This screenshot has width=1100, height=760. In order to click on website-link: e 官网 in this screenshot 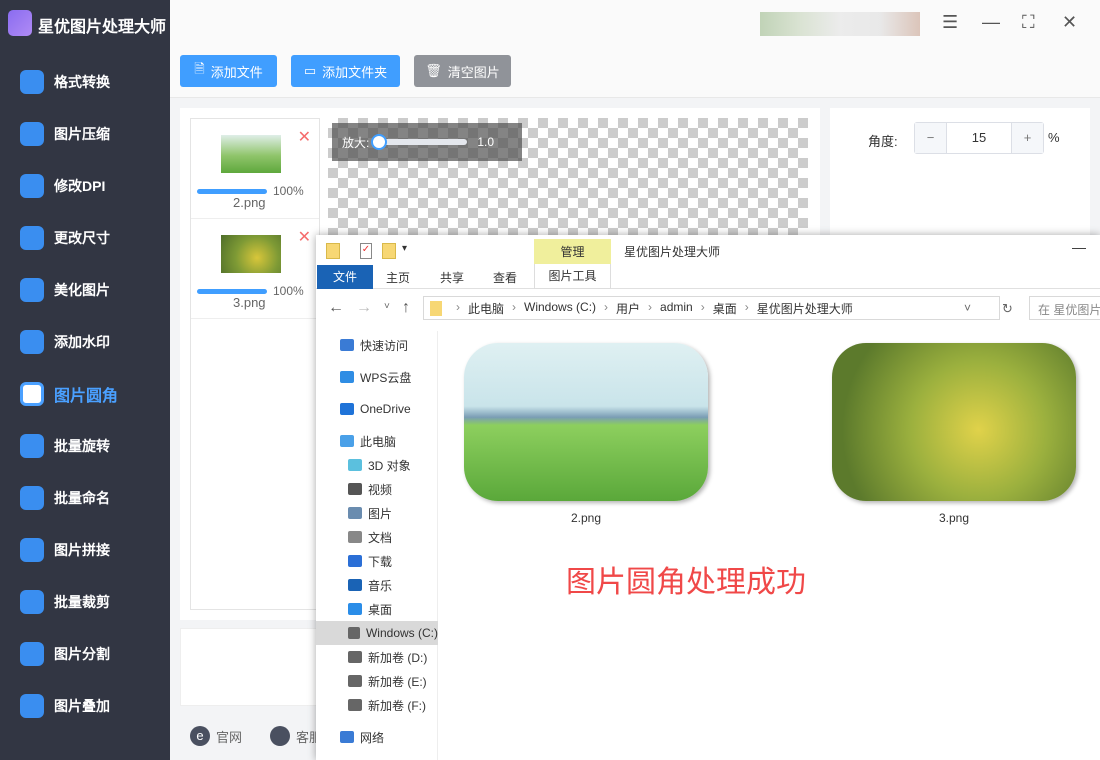, I will do `click(216, 736)`.